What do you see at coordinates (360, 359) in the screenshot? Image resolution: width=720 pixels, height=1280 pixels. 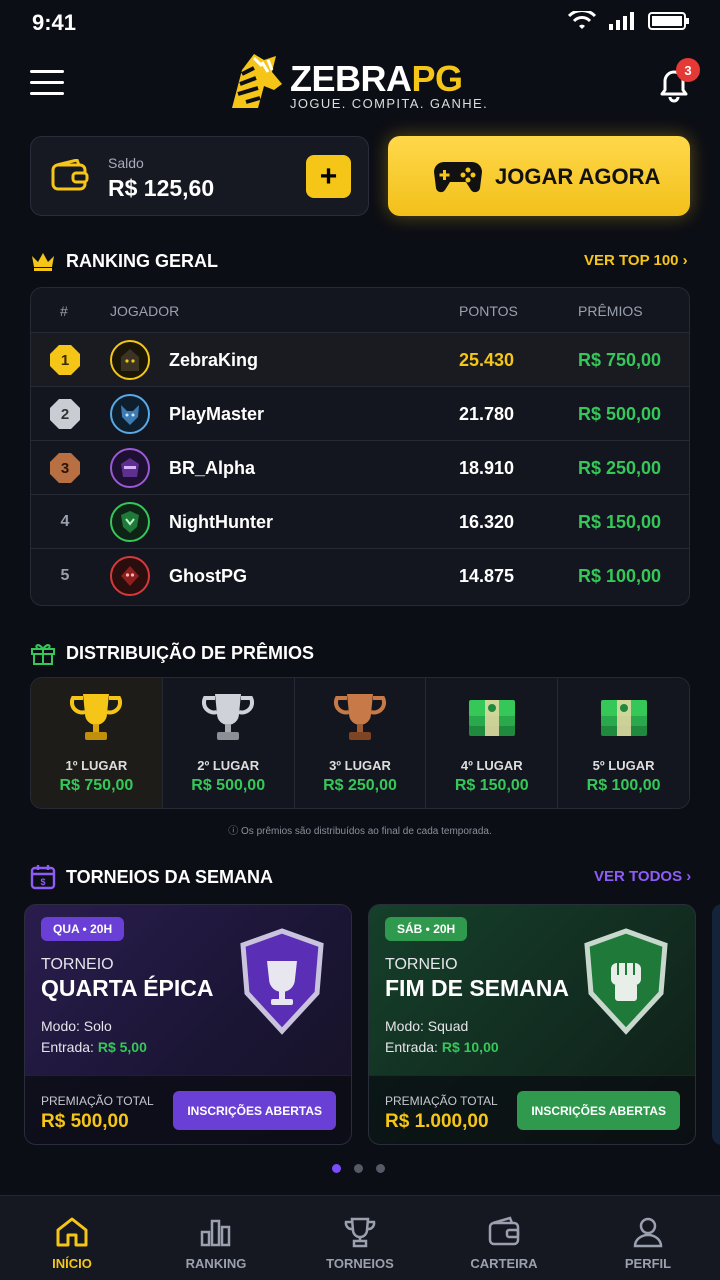 I see `table-row: 1 ZebraKing 25.430 R$ 750,00` at bounding box center [360, 359].